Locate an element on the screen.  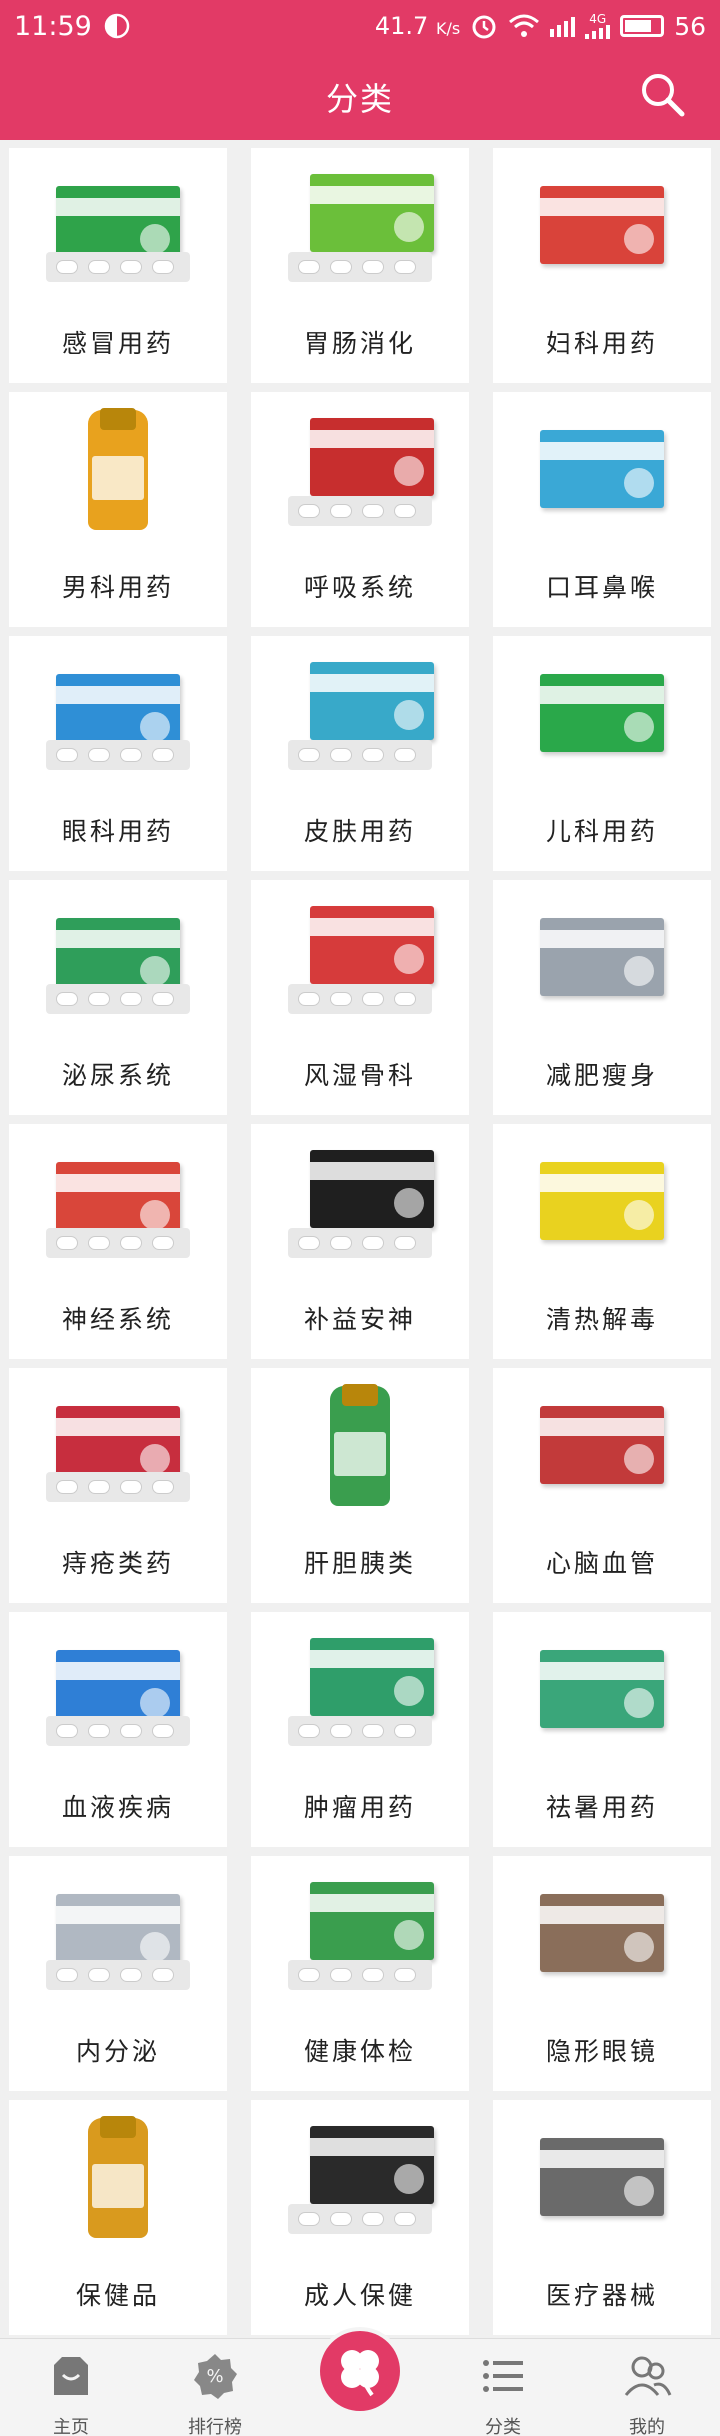
category-card: 口耳鼻喉 is located at coordinates (602, 509).